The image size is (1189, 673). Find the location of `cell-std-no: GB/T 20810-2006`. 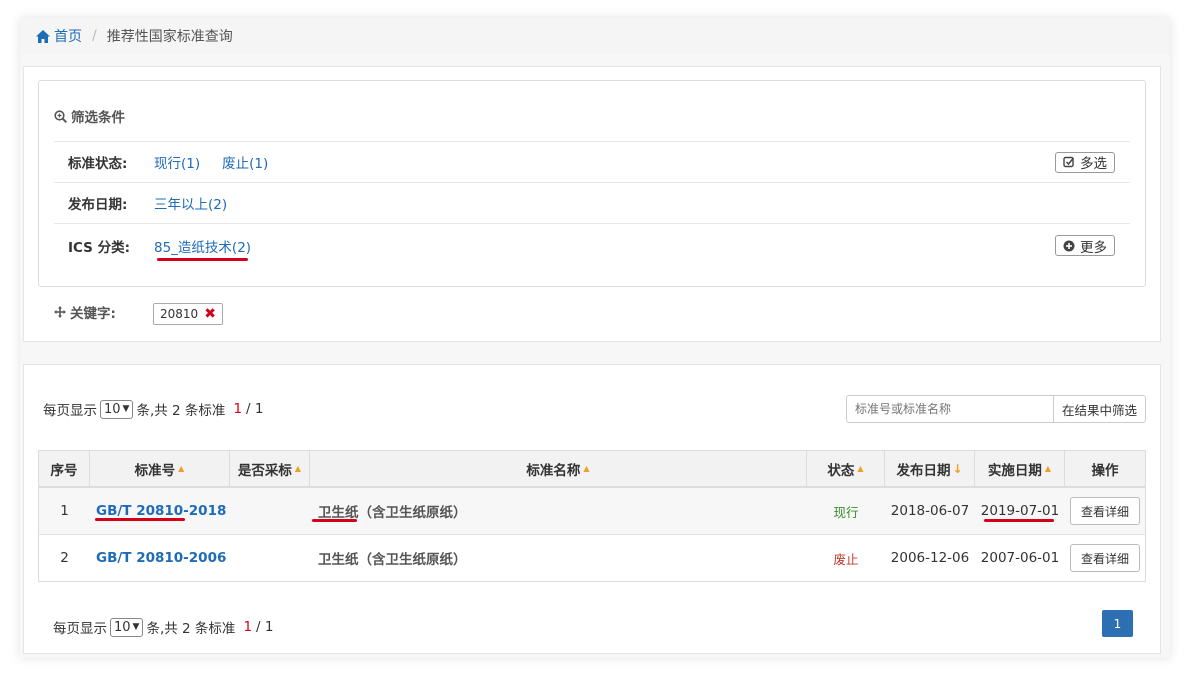

cell-std-no: GB/T 20810-2006 is located at coordinates (160, 558).